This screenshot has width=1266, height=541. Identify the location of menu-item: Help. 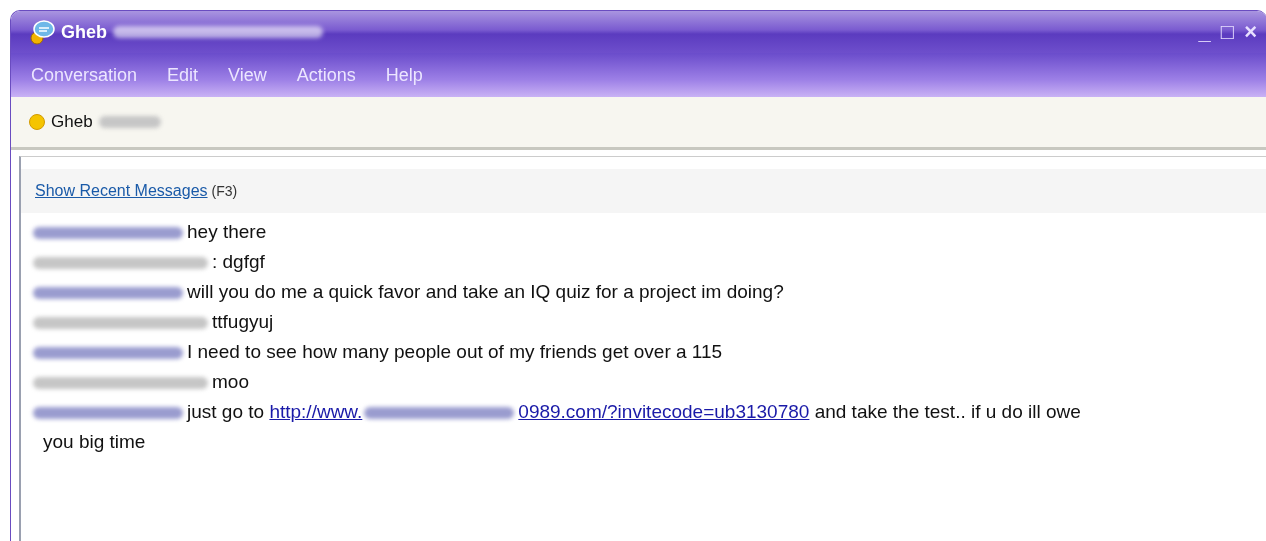
(404, 75).